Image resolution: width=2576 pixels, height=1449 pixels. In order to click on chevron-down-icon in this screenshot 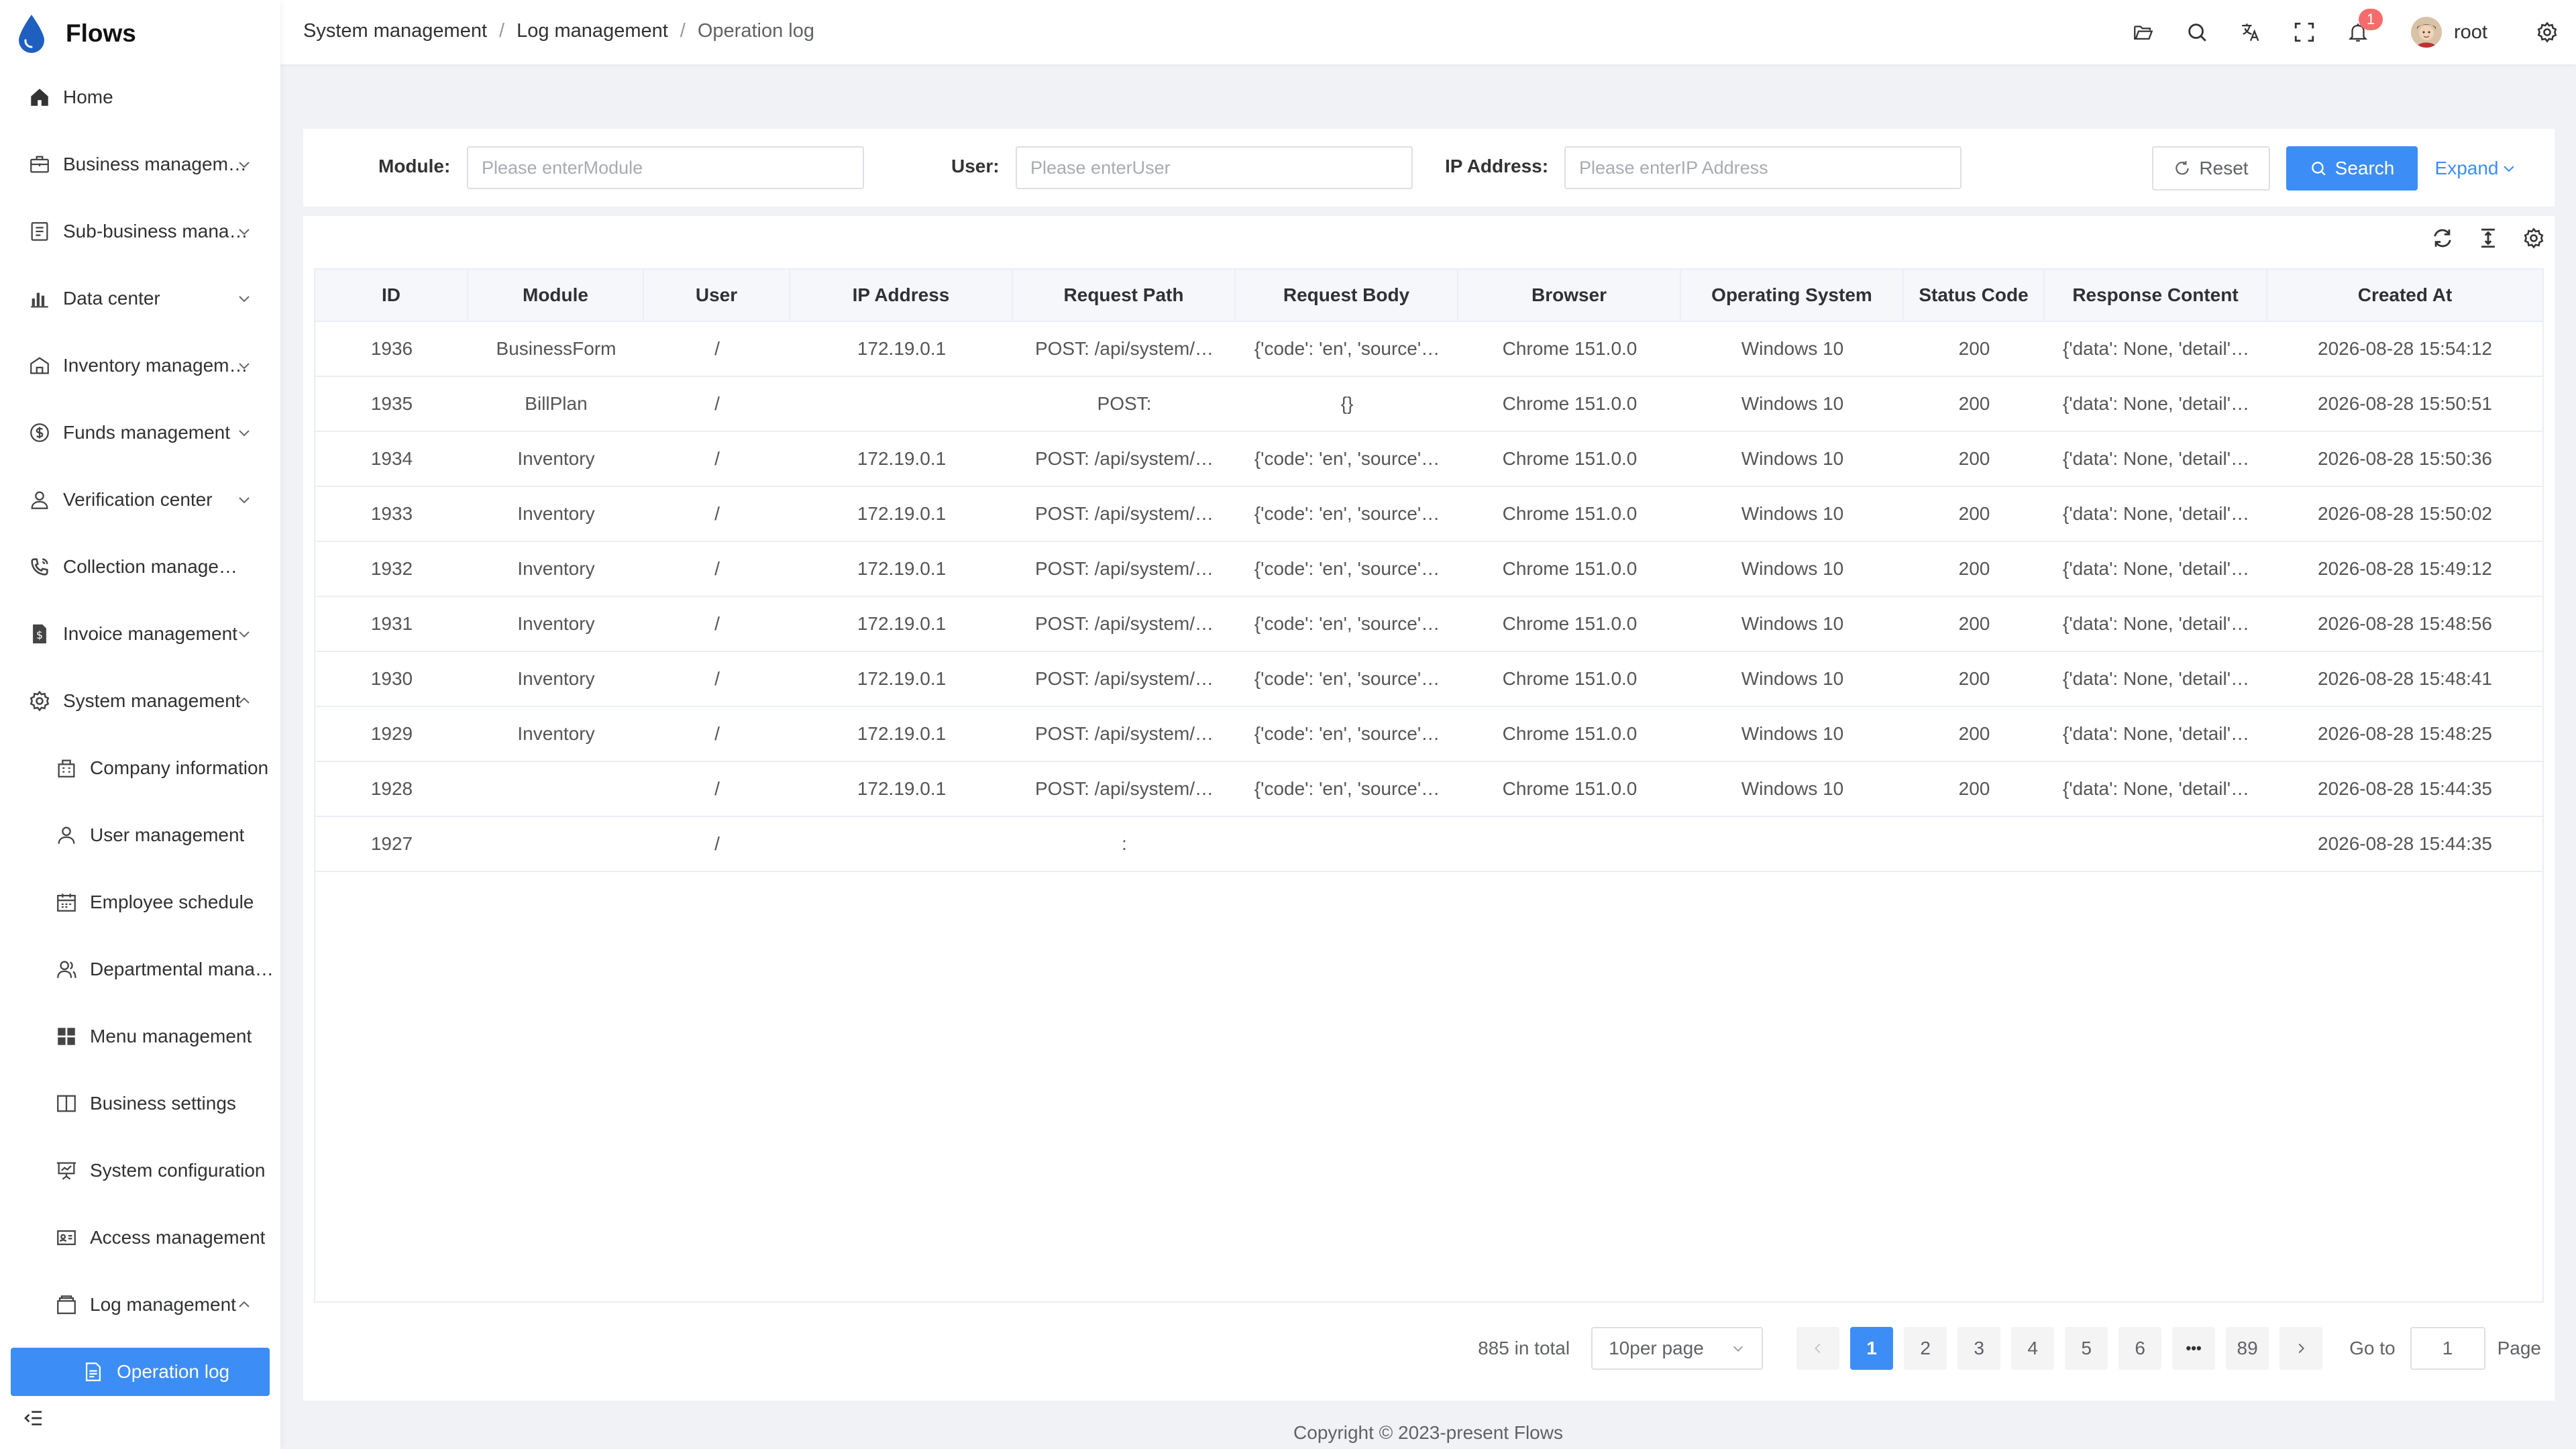, I will do `click(244, 366)`.